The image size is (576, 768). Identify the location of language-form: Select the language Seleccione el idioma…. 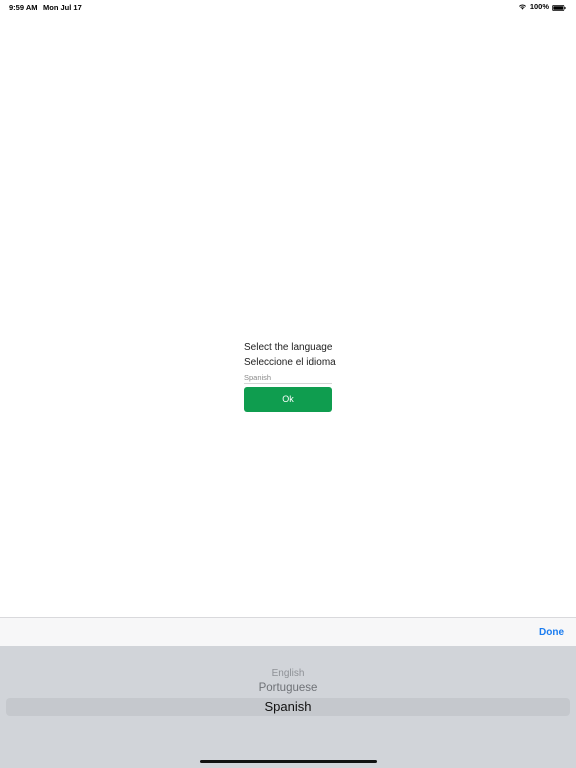
(290, 376).